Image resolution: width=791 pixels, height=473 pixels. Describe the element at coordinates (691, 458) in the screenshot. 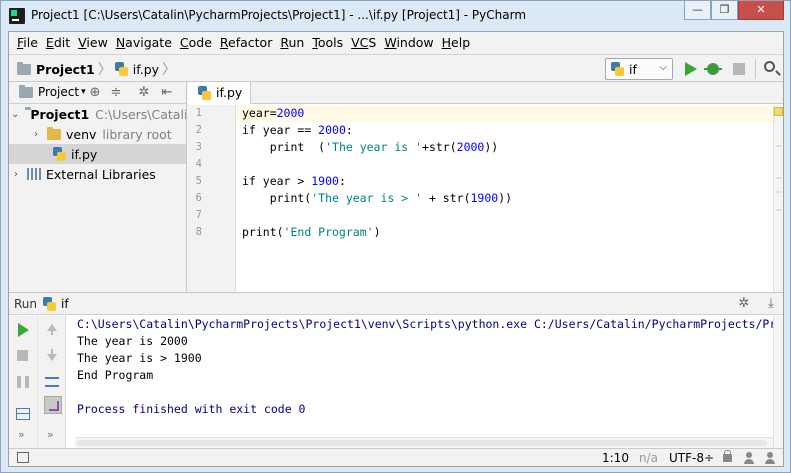

I see `file-encoding: UTF-8÷` at that location.